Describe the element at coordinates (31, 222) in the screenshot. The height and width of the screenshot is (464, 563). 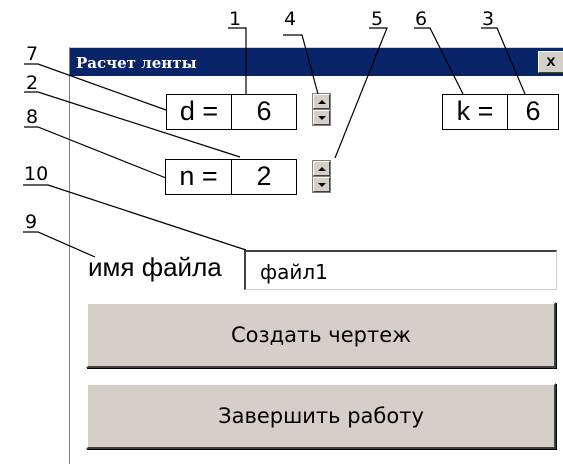
I see `callout-number-9: 9` at that location.